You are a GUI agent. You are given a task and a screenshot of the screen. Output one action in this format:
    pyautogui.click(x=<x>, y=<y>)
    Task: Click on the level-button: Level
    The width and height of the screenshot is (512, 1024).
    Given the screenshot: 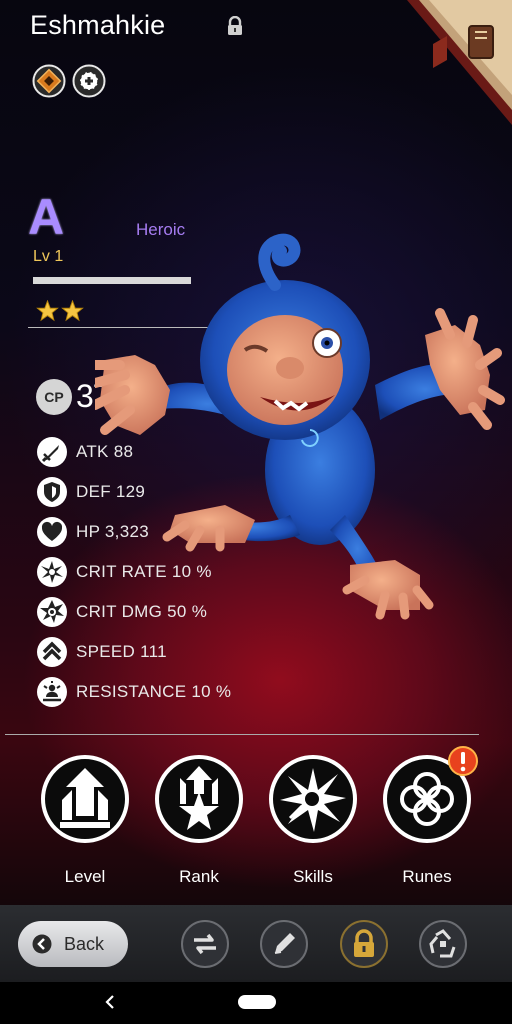 What is the action you would take?
    pyautogui.click(x=85, y=820)
    